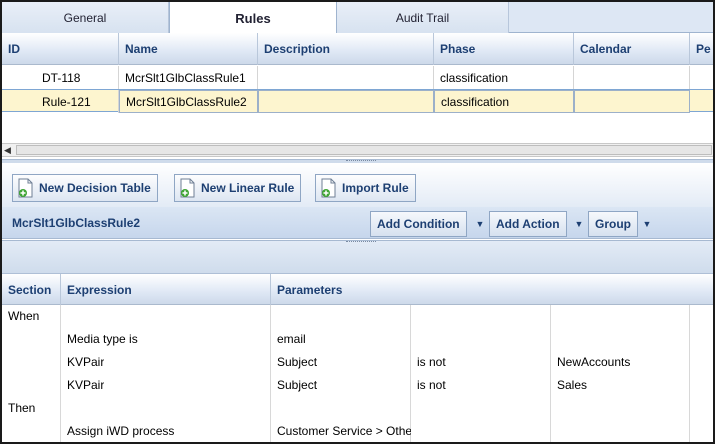 The image size is (715, 444). Describe the element at coordinates (291, 339) in the screenshot. I see `parameter-cell: email` at that location.